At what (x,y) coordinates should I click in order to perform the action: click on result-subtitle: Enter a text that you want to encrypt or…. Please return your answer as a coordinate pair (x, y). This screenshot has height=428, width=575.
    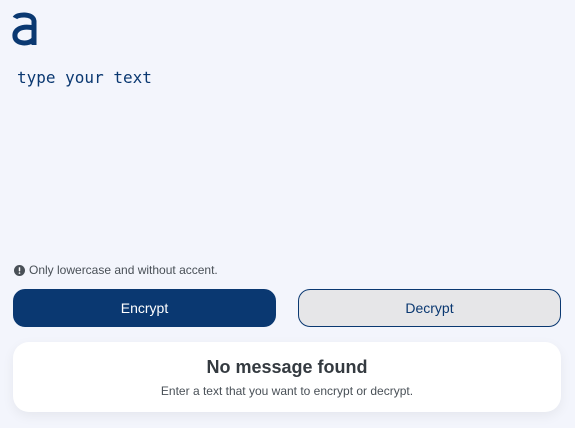
    Looking at the image, I should click on (287, 390).